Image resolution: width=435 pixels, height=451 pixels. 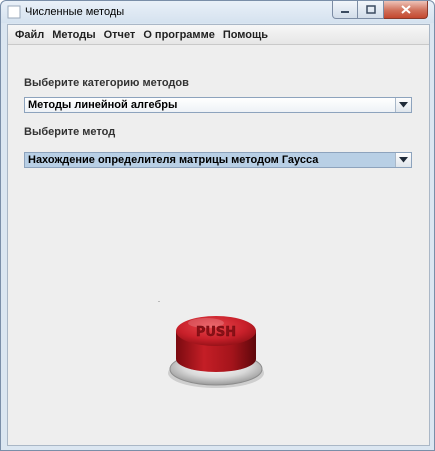 I want to click on method-label: Выберите метод, so click(x=70, y=132).